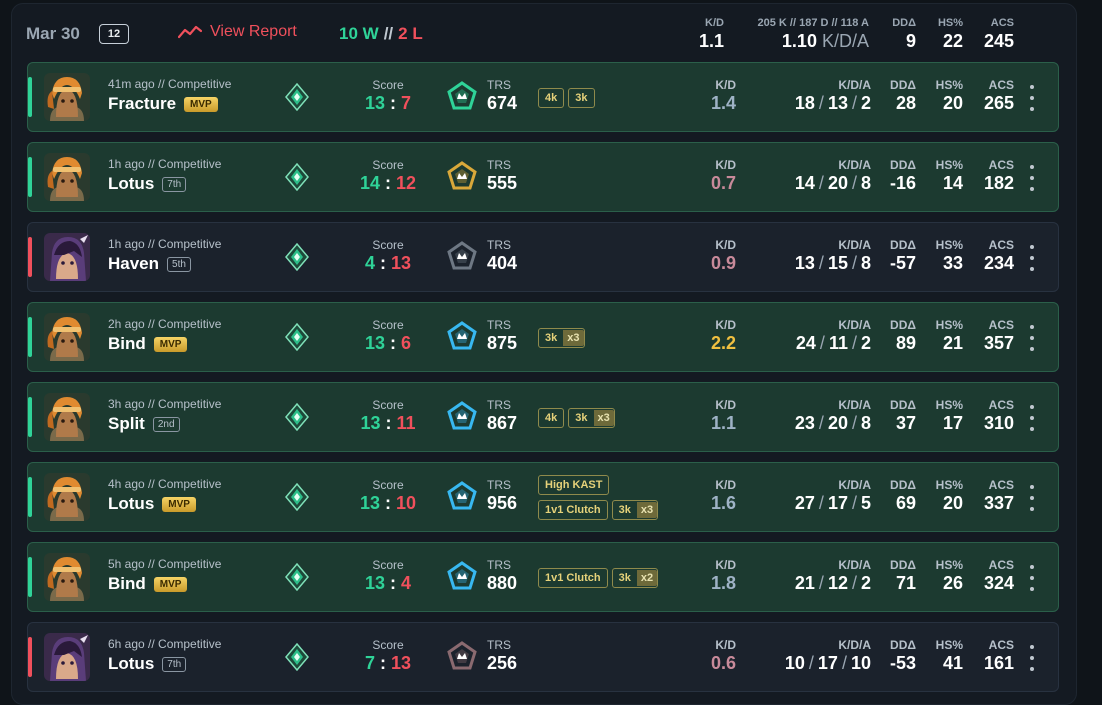  Describe the element at coordinates (581, 98) in the screenshot. I see `badge-label: 3k` at that location.